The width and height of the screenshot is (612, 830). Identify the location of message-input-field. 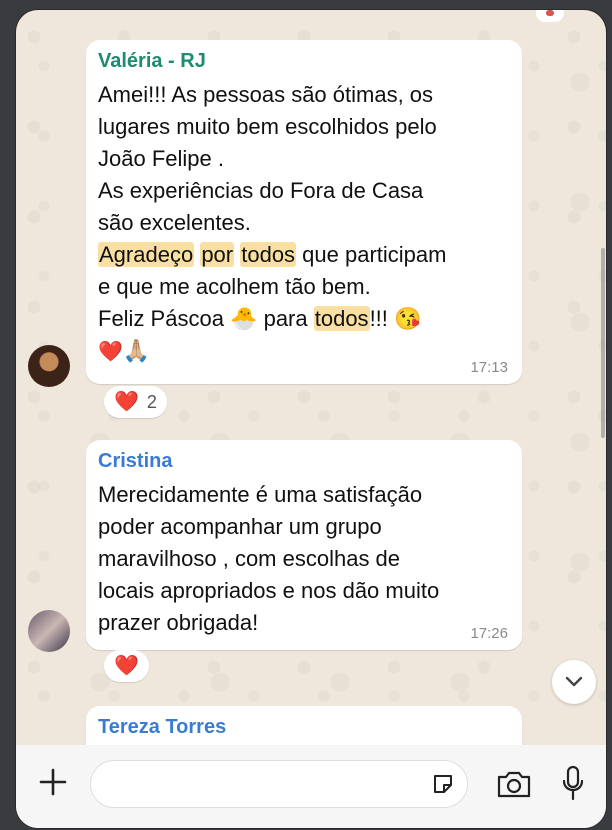
(279, 784).